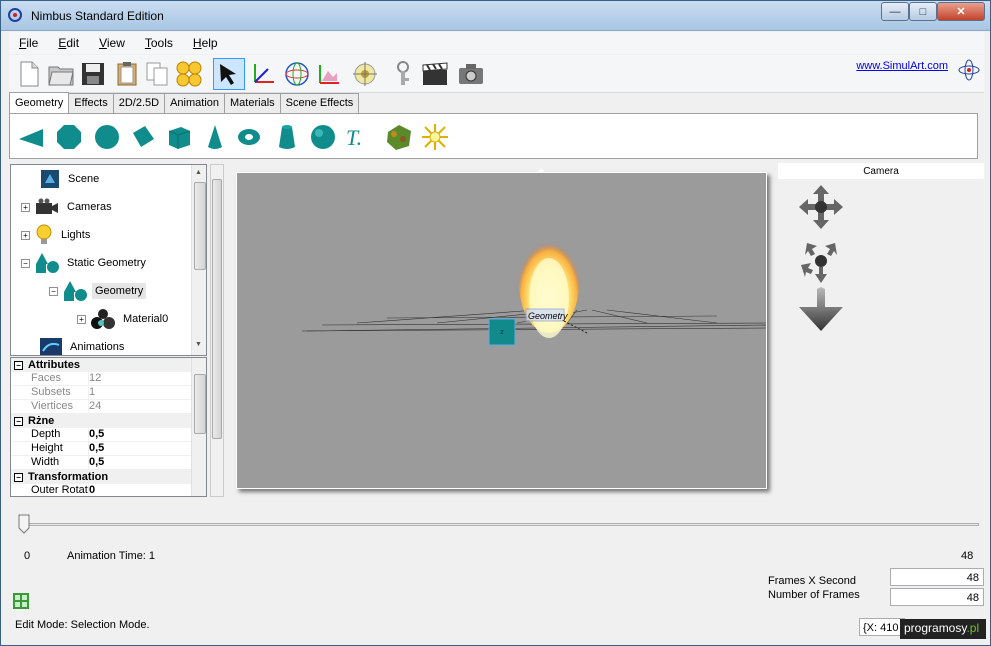 This screenshot has height=646, width=991. Describe the element at coordinates (108, 407) in the screenshot. I see `property-row: Viertices 24` at that location.